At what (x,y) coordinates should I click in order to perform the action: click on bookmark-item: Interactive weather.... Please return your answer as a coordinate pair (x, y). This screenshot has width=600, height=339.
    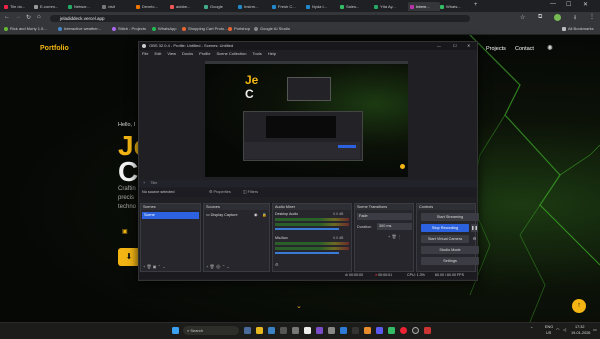
    Looking at the image, I should click on (79, 28).